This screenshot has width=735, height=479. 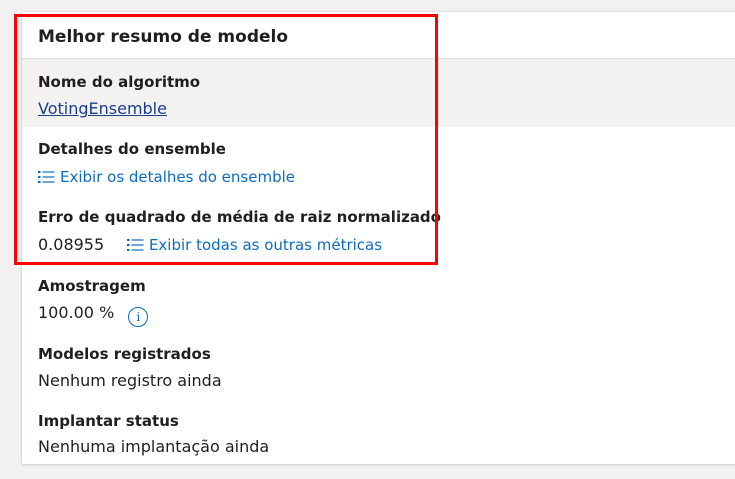 What do you see at coordinates (119, 82) in the screenshot?
I see `algorithm-label: Nome do algoritmo` at bounding box center [119, 82].